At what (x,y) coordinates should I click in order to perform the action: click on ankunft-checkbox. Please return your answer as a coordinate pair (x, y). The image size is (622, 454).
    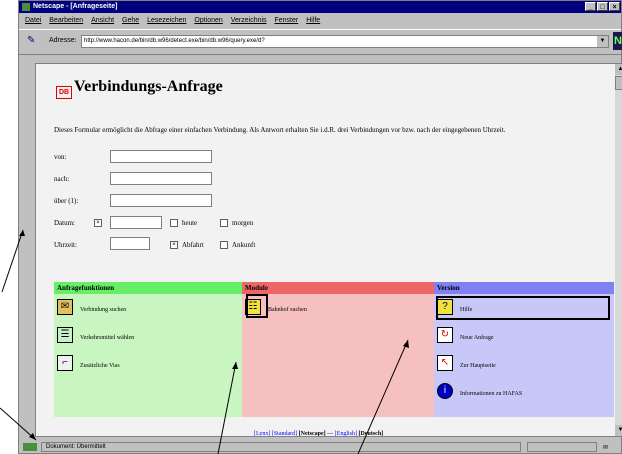
    Looking at the image, I should click on (224, 245).